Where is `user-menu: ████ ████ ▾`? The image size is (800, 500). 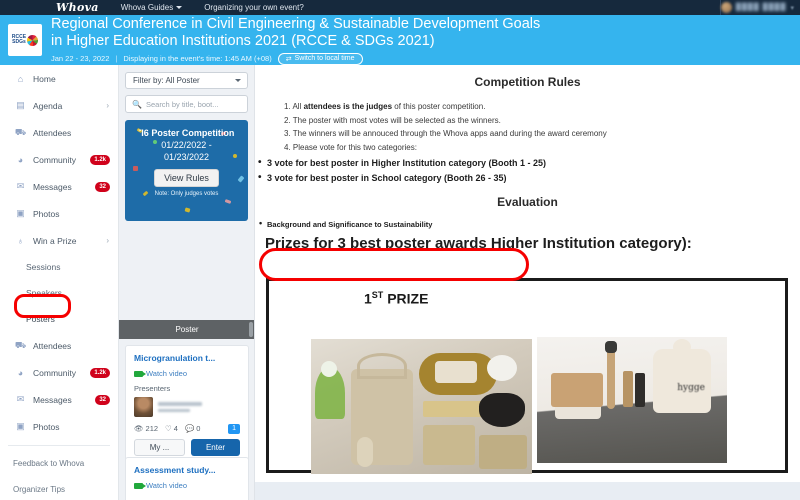
user-menu: ████ ████ ▾ is located at coordinates (759, 7).